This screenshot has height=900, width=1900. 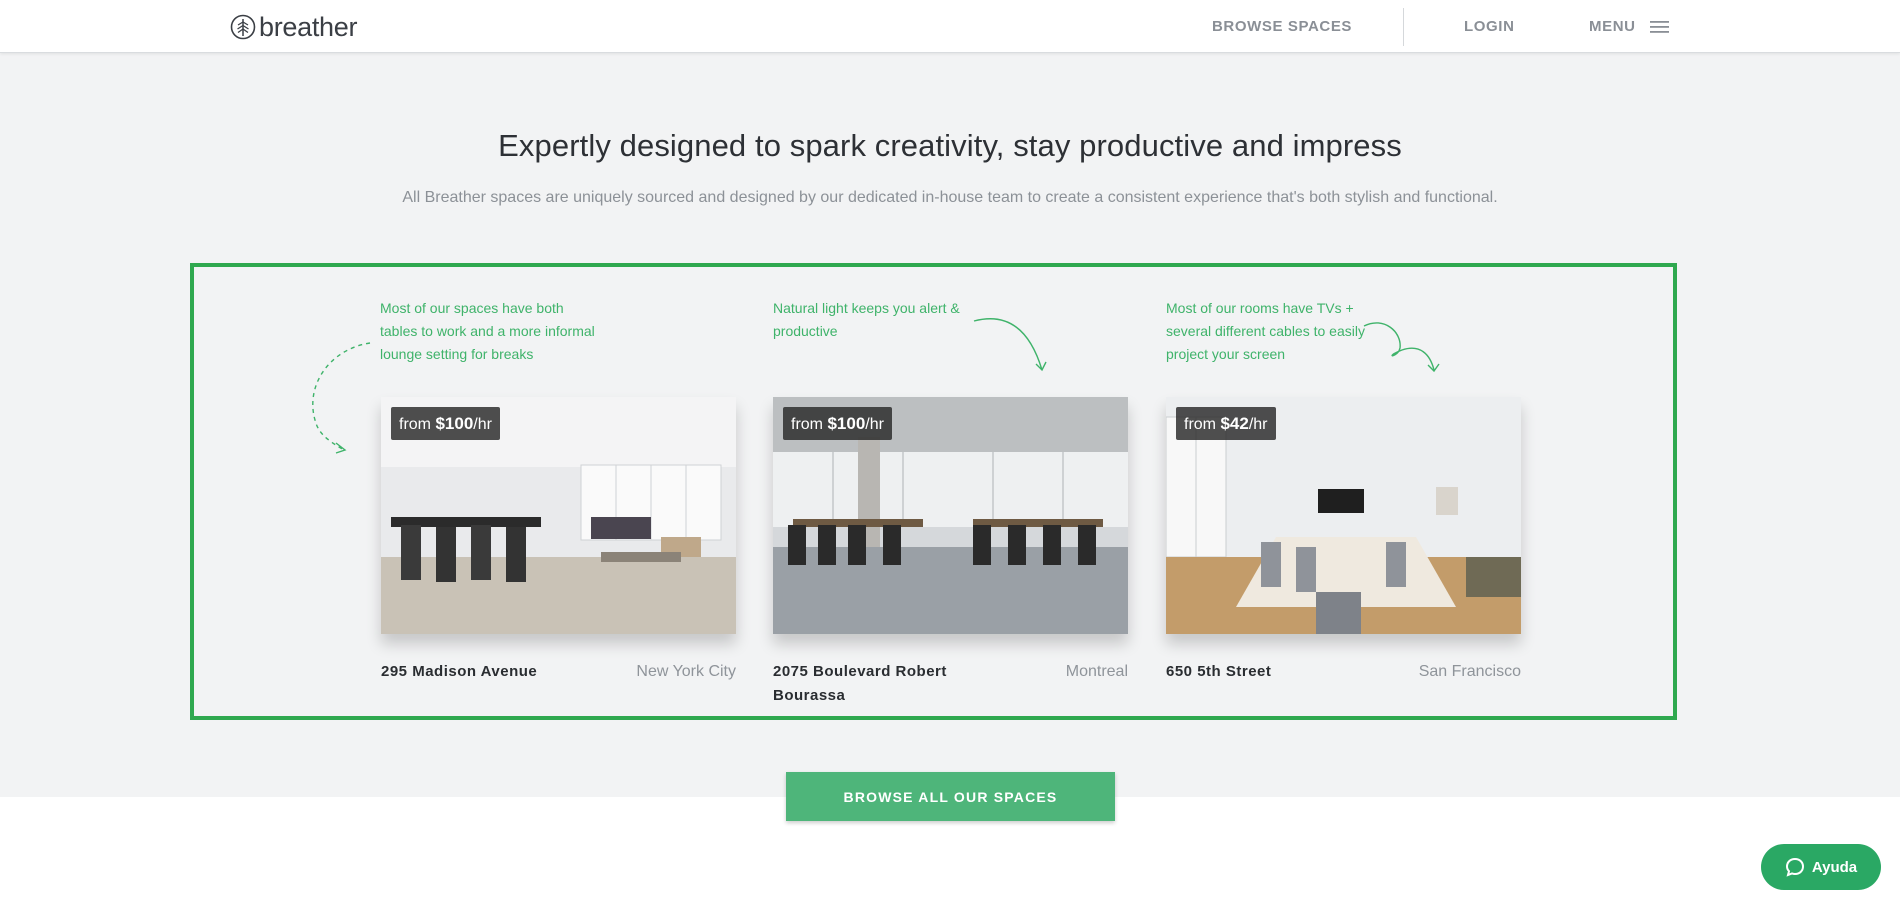 I want to click on nav-divider, so click(x=1403, y=27).